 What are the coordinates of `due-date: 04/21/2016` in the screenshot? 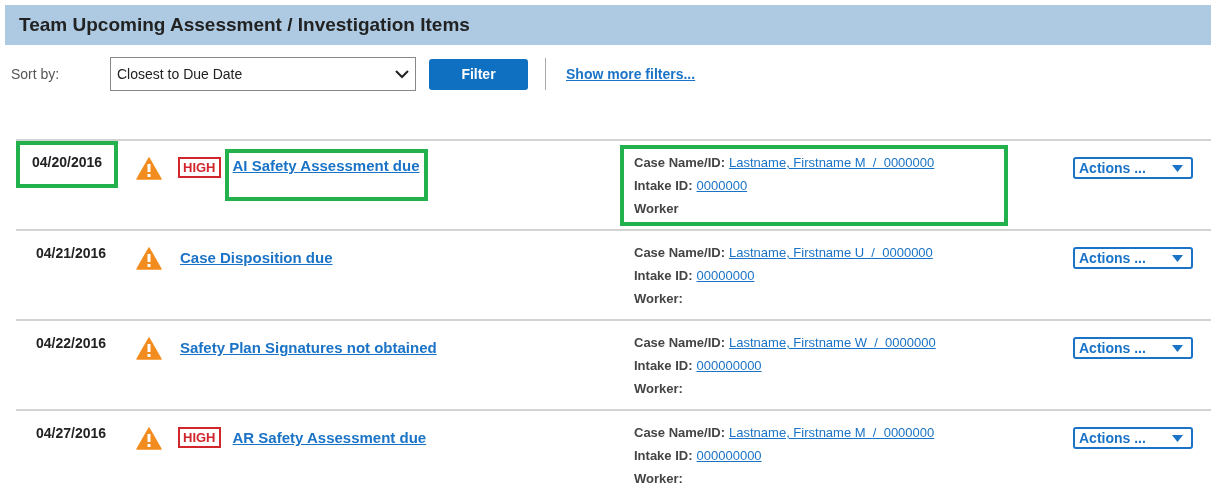 It's located at (71, 253).